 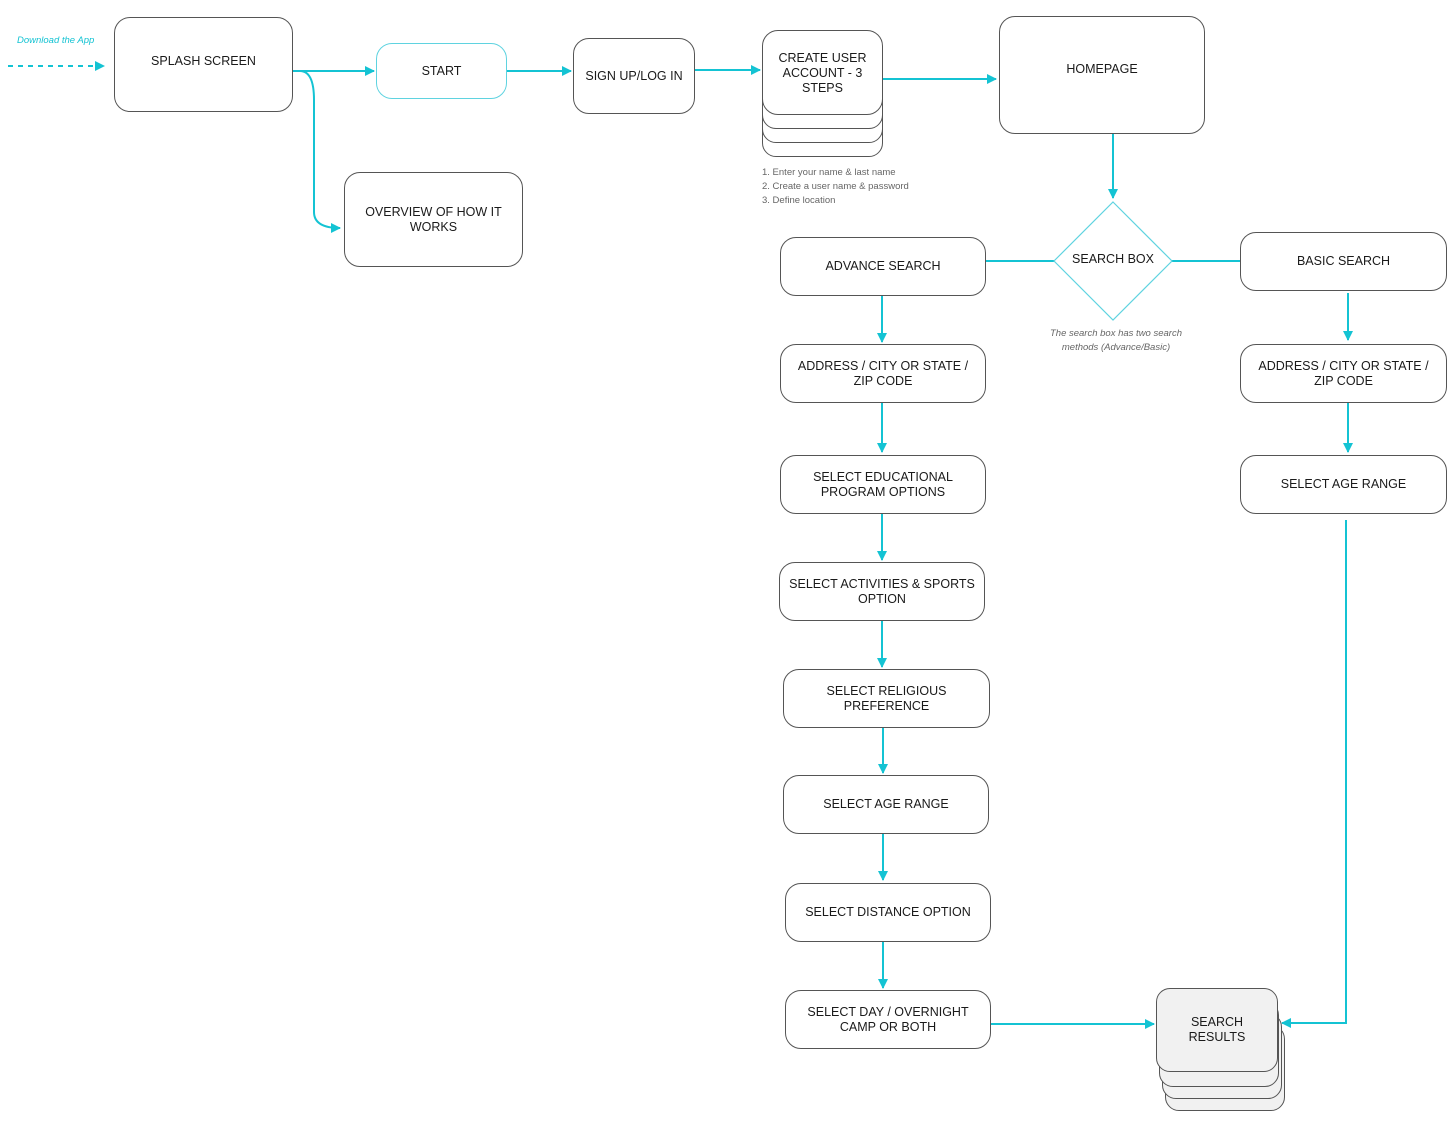 I want to click on connector-splash-overview, so click(x=320, y=151).